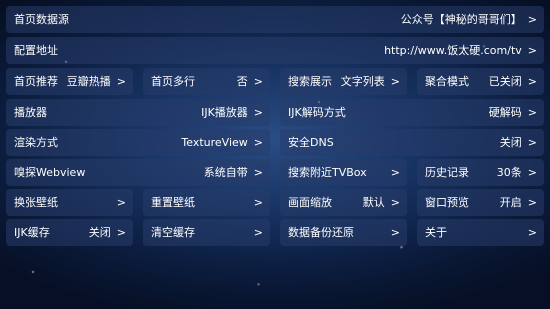  I want to click on setting-value: 公众号【神秘的哥哥们】, so click(461, 19).